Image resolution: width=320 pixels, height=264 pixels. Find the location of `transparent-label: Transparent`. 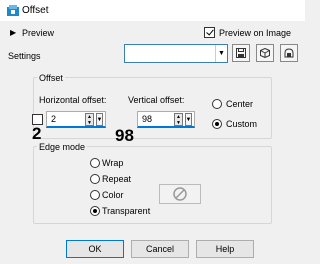

transparent-label: Transparent is located at coordinates (126, 211).